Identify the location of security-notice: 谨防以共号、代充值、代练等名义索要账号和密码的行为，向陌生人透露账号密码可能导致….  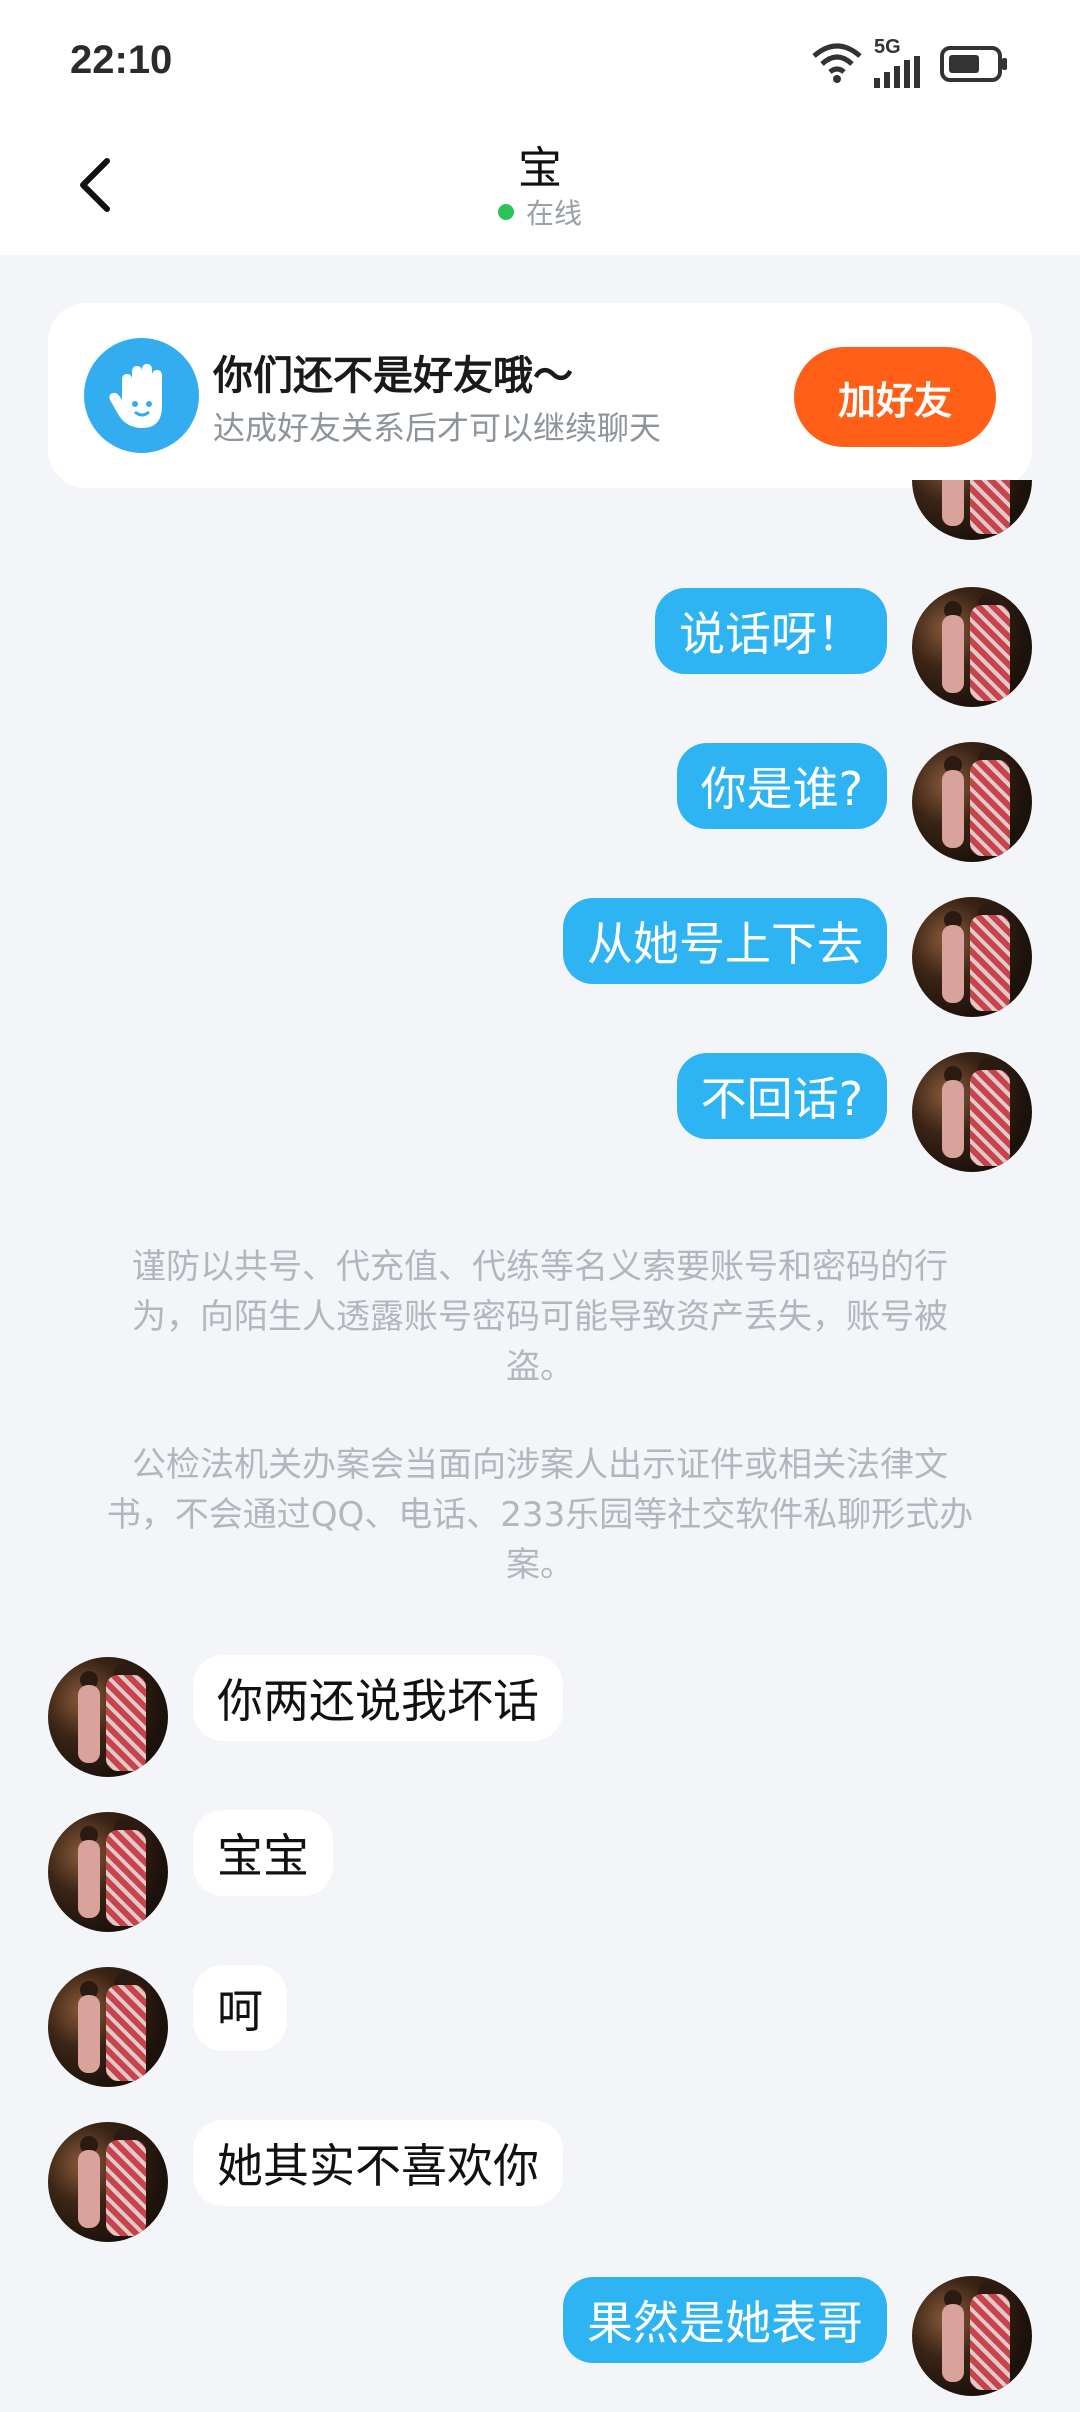
(540, 1317).